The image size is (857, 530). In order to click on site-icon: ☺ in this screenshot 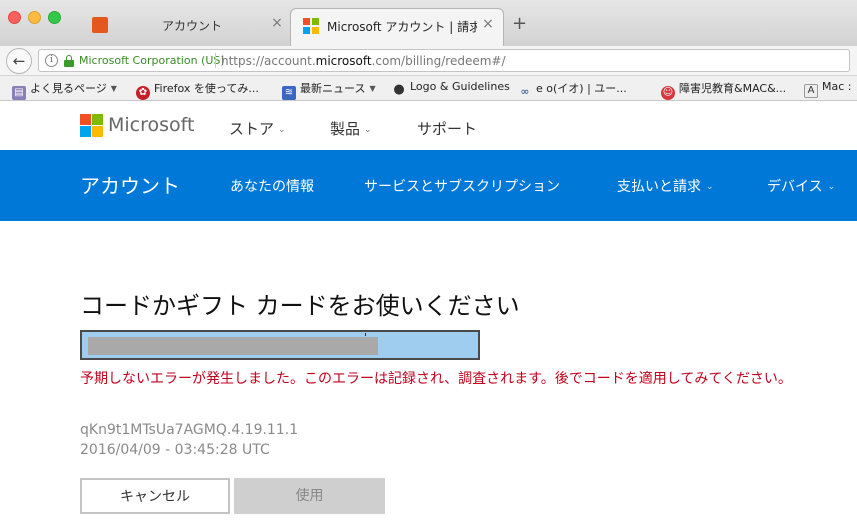, I will do `click(668, 93)`.